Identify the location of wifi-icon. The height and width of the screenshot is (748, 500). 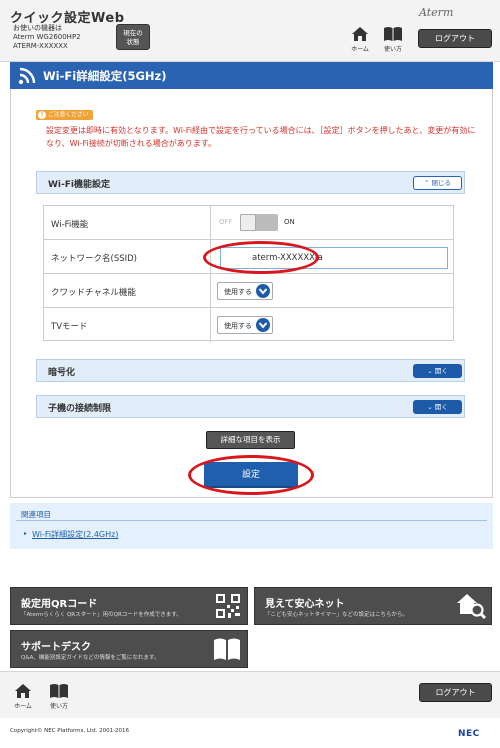
(27, 76).